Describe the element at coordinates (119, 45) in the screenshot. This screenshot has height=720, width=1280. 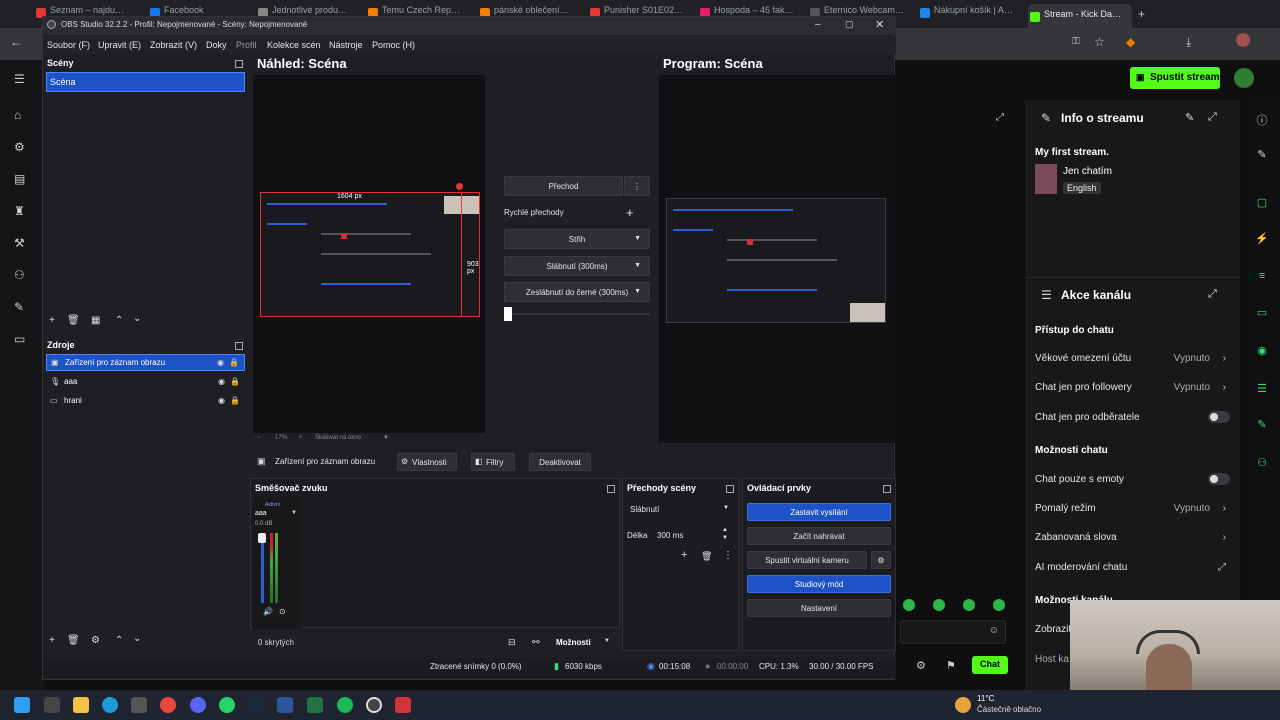
I see `menu-edit: Upravit (E)` at that location.